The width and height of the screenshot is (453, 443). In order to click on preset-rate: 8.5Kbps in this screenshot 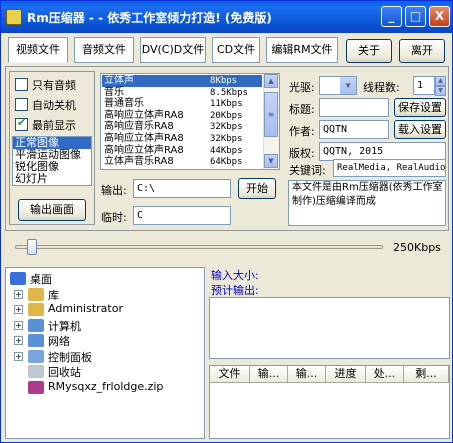, I will do `click(229, 92)`.